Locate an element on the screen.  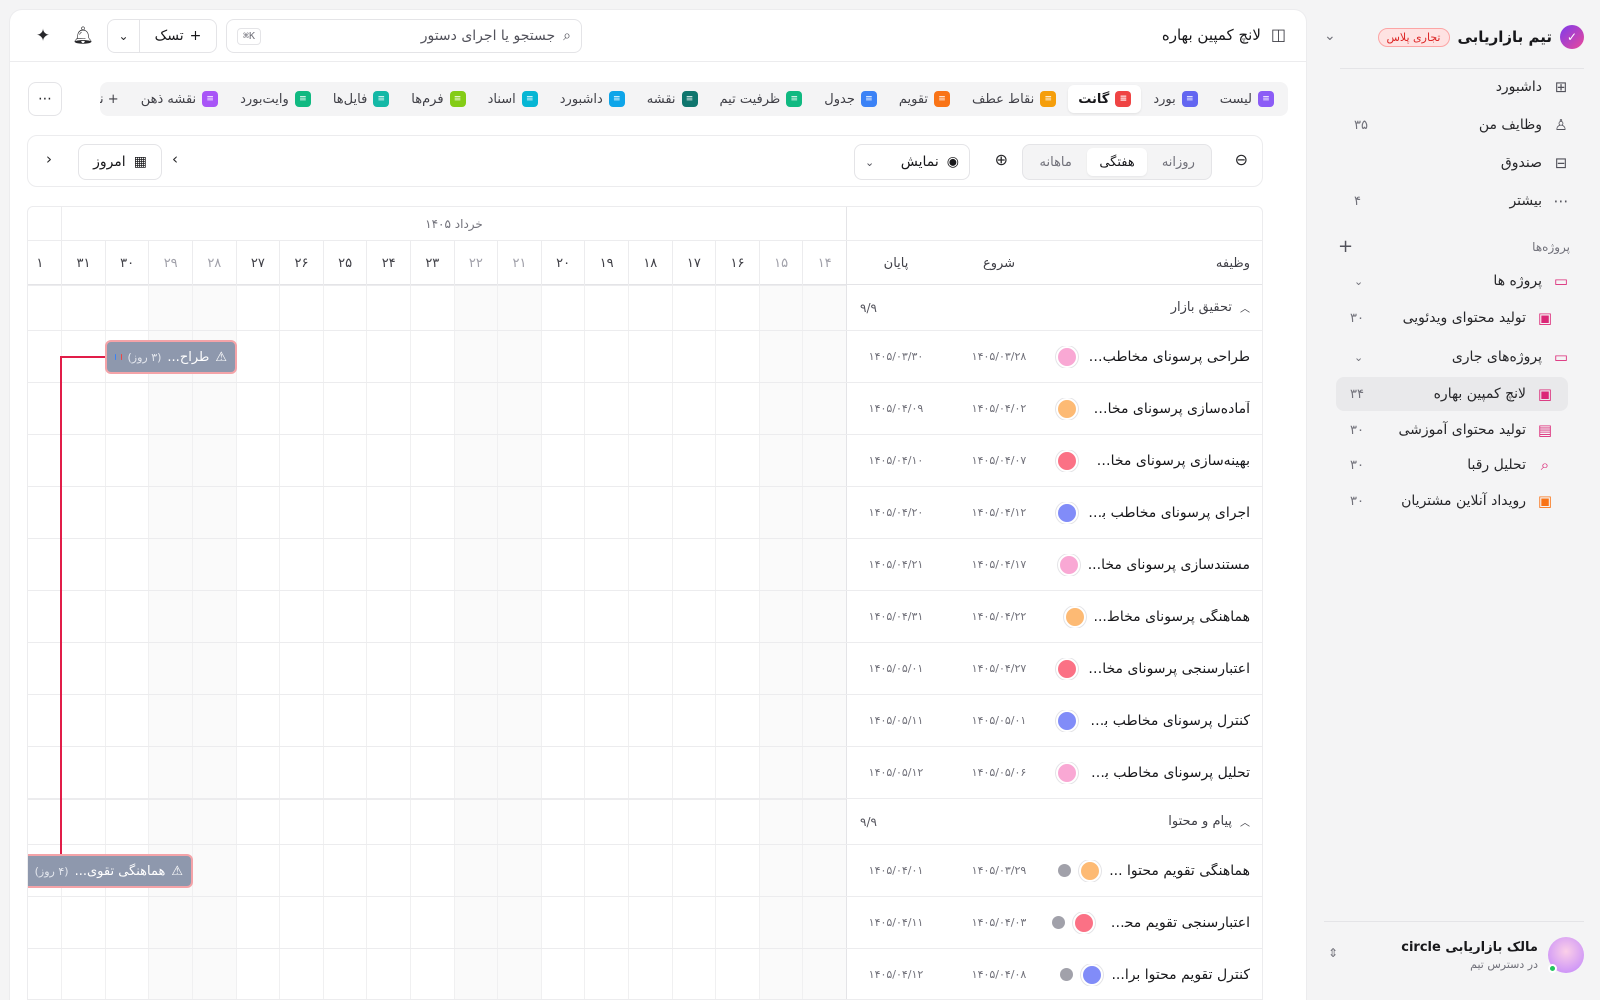
tab-view: ≡ تقویم is located at coordinates (924, 99).